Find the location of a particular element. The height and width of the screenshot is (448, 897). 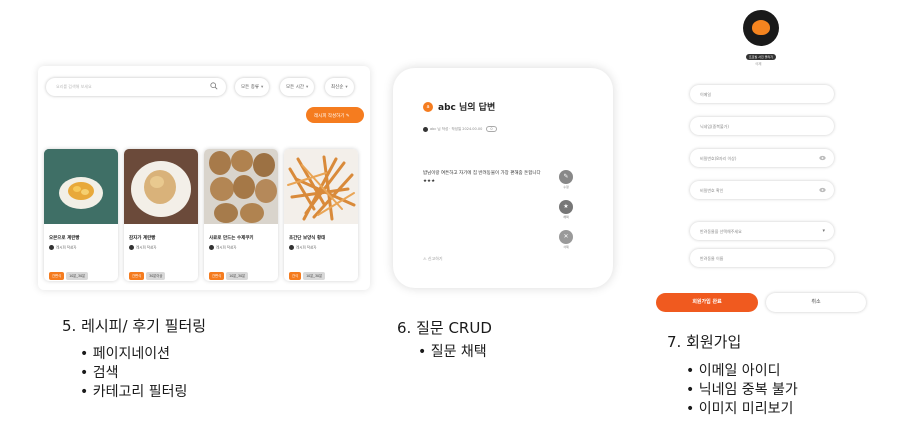

caption-item: 이메일 아이디 is located at coordinates (742, 371).